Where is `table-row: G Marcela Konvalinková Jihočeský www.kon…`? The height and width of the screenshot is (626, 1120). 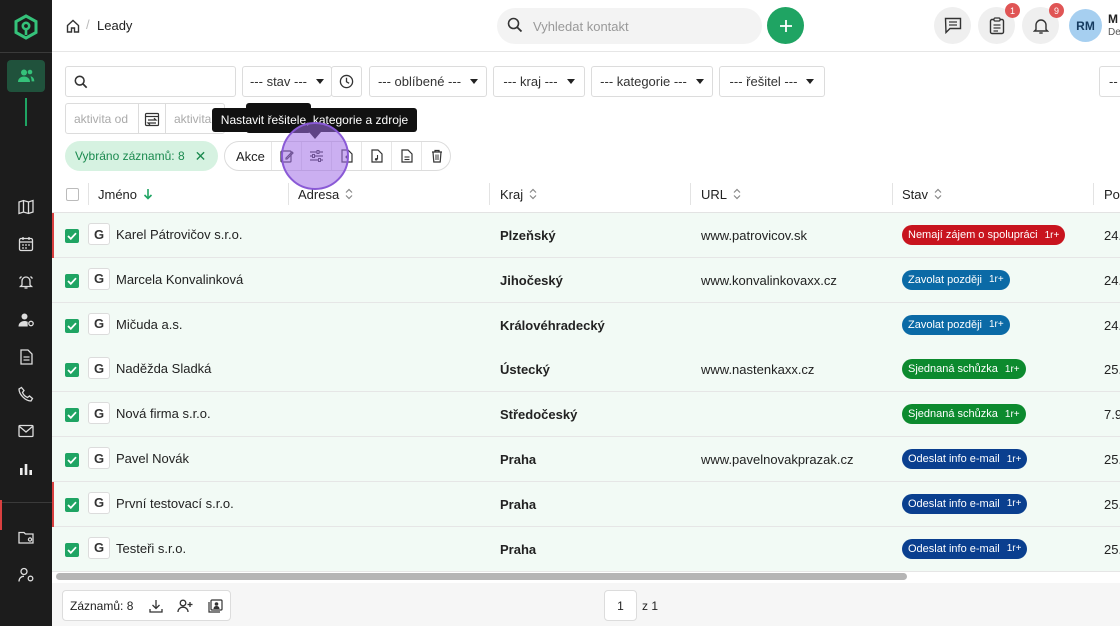
table-row: G Marcela Konvalinková Jihočeský www.kon… is located at coordinates (586, 280).